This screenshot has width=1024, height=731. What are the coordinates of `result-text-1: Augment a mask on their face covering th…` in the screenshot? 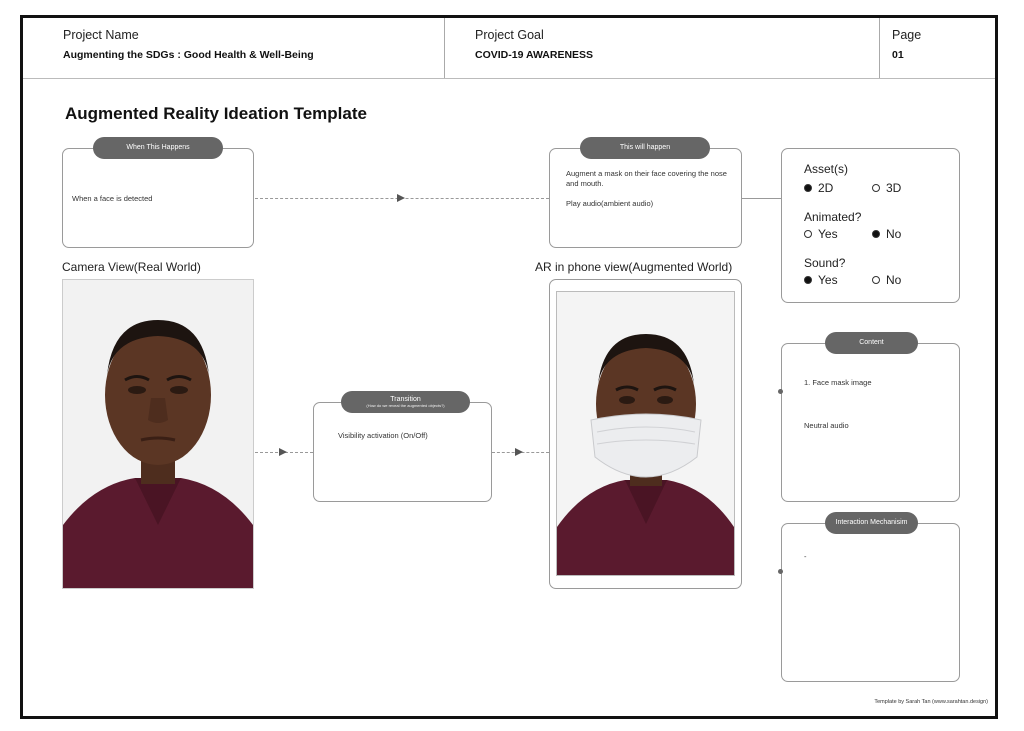 It's located at (646, 178).